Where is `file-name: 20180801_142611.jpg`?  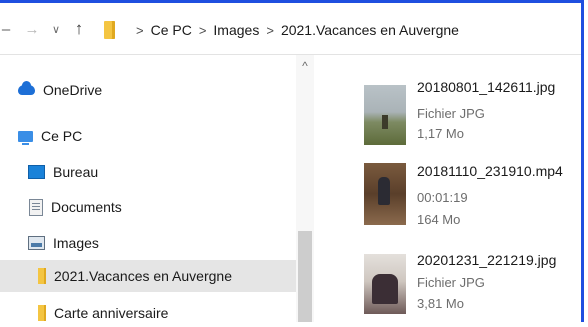
file-name: 20180801_142611.jpg is located at coordinates (486, 87).